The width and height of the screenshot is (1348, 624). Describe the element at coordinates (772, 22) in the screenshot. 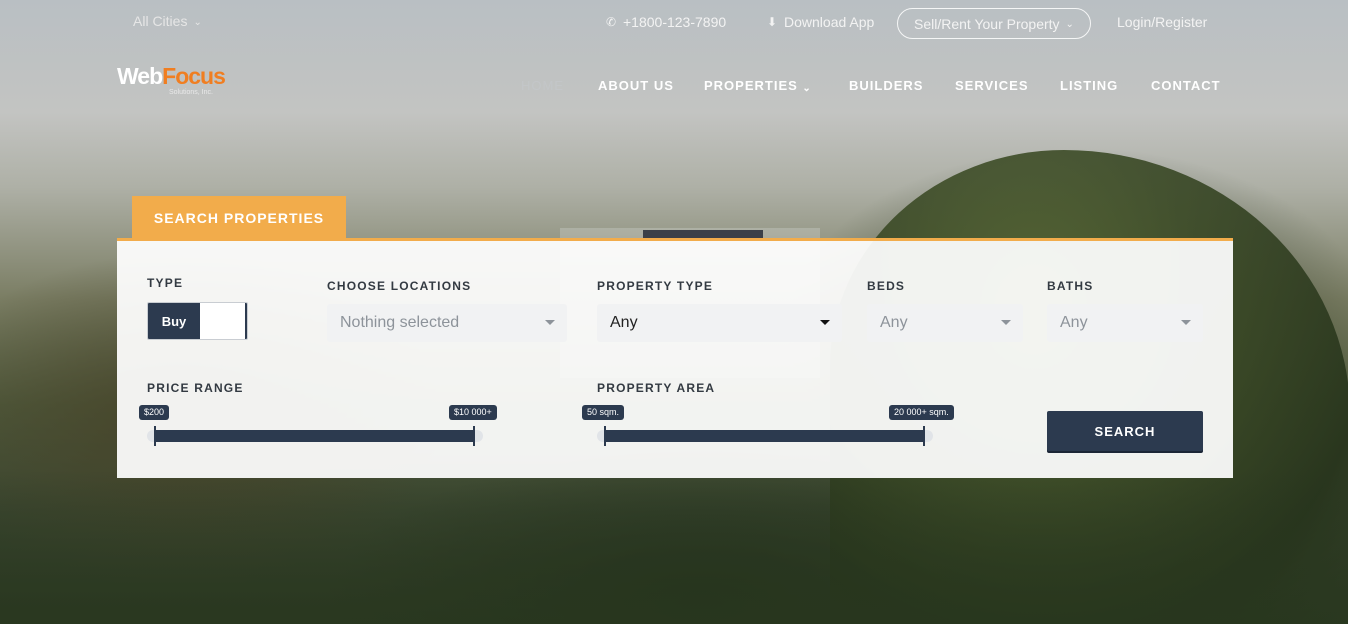

I see `download-icon: ⬇` at that location.